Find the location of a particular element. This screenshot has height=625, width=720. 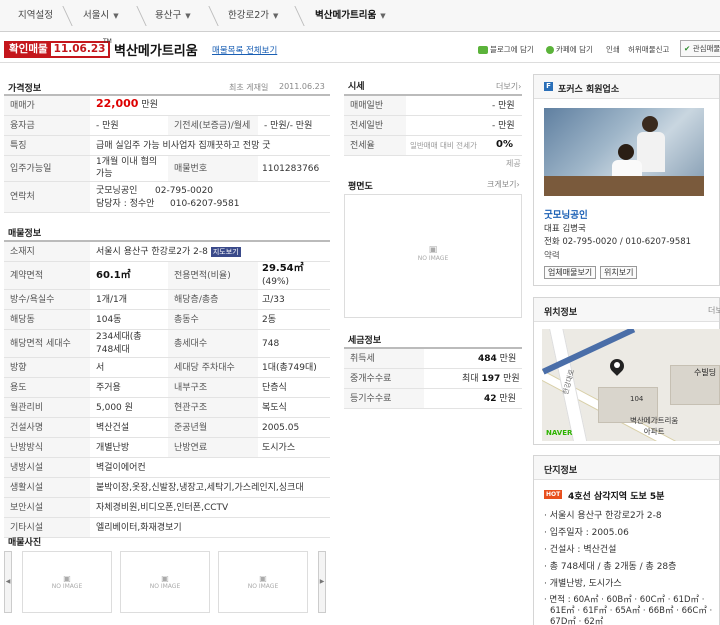

location-pin-icon is located at coordinates (617, 367).